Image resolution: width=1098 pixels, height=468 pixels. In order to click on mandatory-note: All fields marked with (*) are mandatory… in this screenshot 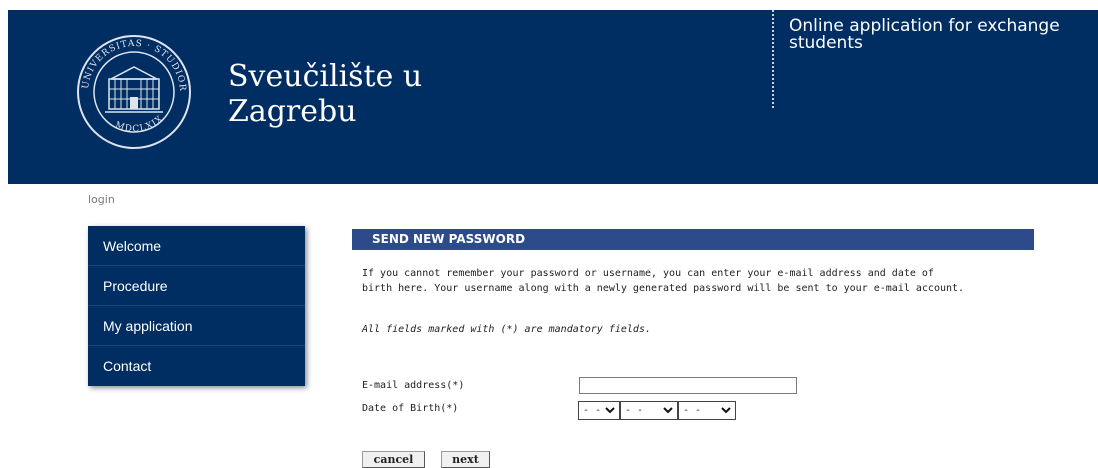, I will do `click(506, 329)`.